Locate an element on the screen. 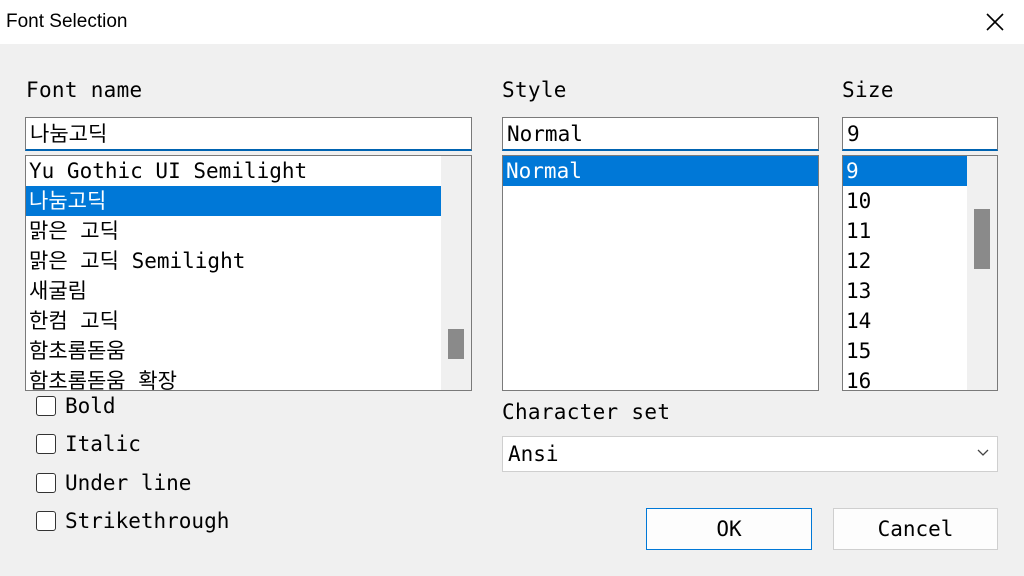 This screenshot has height=576, width=1024. charset-value: Ansi is located at coordinates (533, 454).